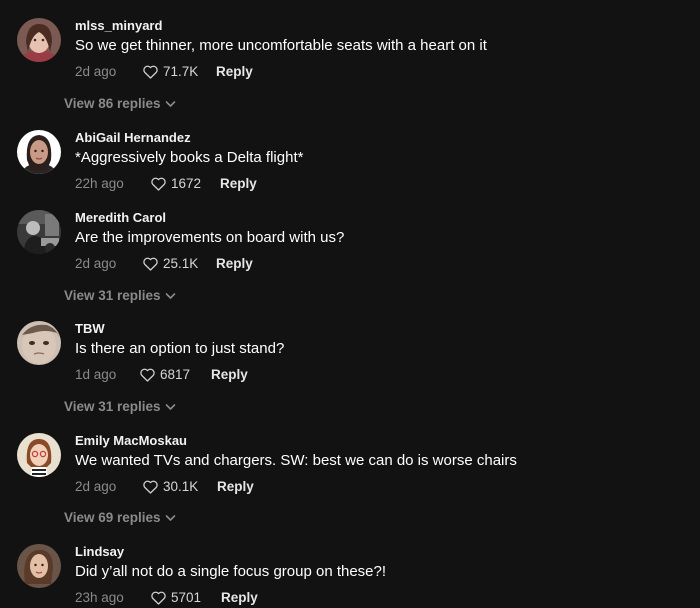 Image resolution: width=700 pixels, height=608 pixels. I want to click on comment-username: AbiGail Hernandez, so click(133, 137).